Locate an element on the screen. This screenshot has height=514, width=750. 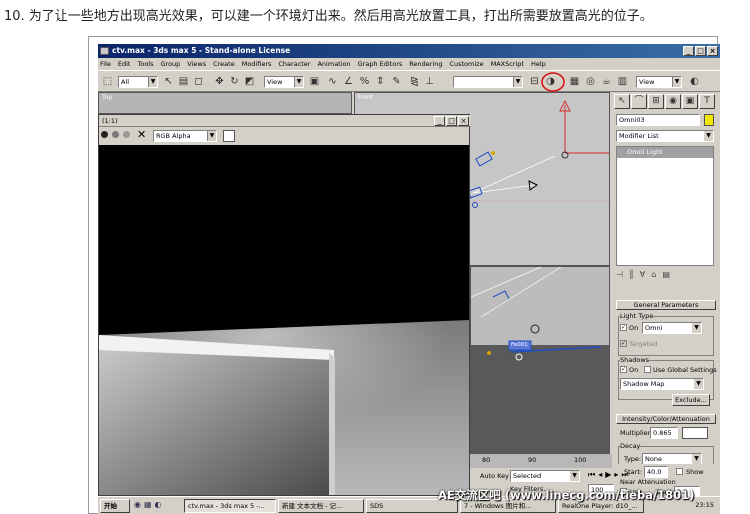
mirror-icon: ⧎ is located at coordinates (414, 81).